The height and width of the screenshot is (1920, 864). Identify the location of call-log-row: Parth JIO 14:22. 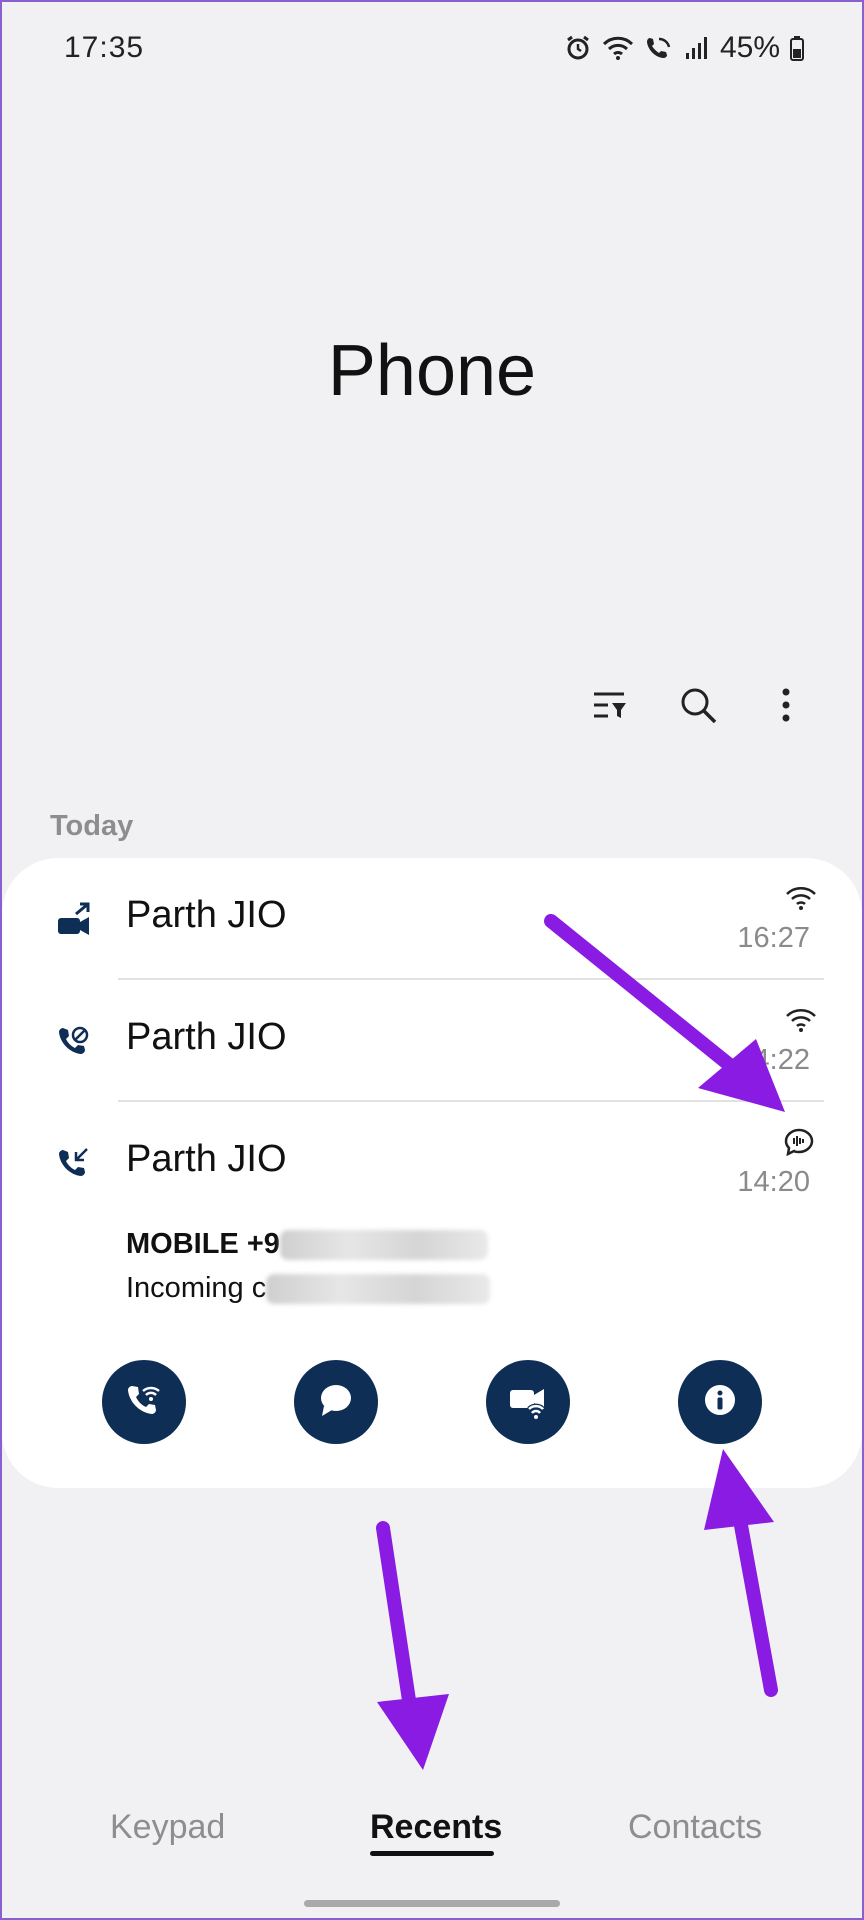
(432, 1040).